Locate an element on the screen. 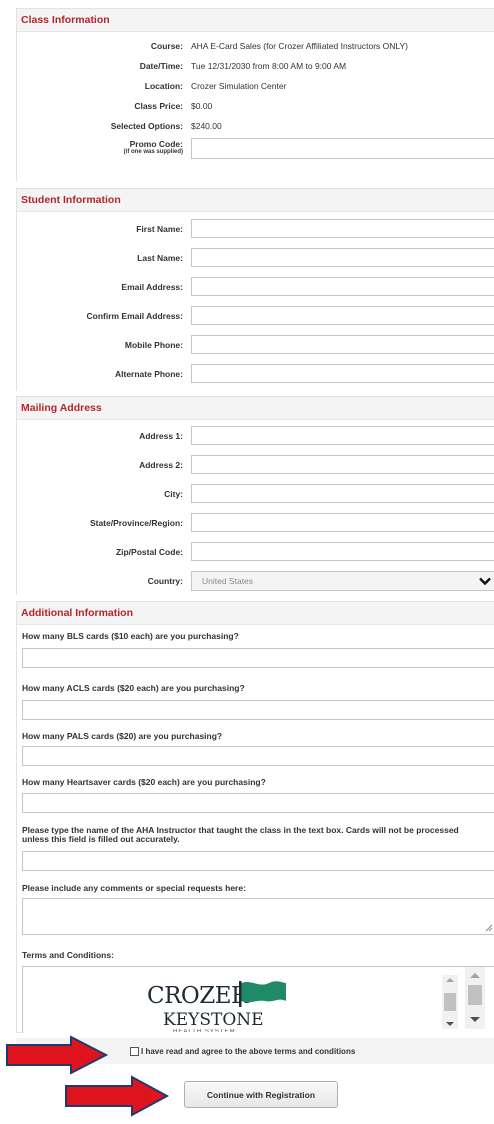 The height and width of the screenshot is (1124, 494). datetime-label: Date/Time: is located at coordinates (161, 66).